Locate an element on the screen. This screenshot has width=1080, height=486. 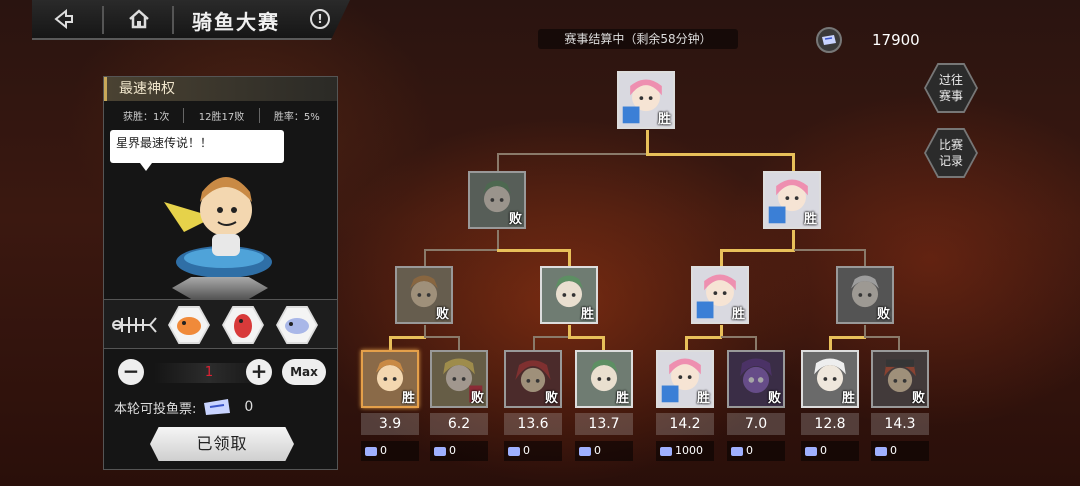
vote-count: 0 is located at coordinates (249, 407).